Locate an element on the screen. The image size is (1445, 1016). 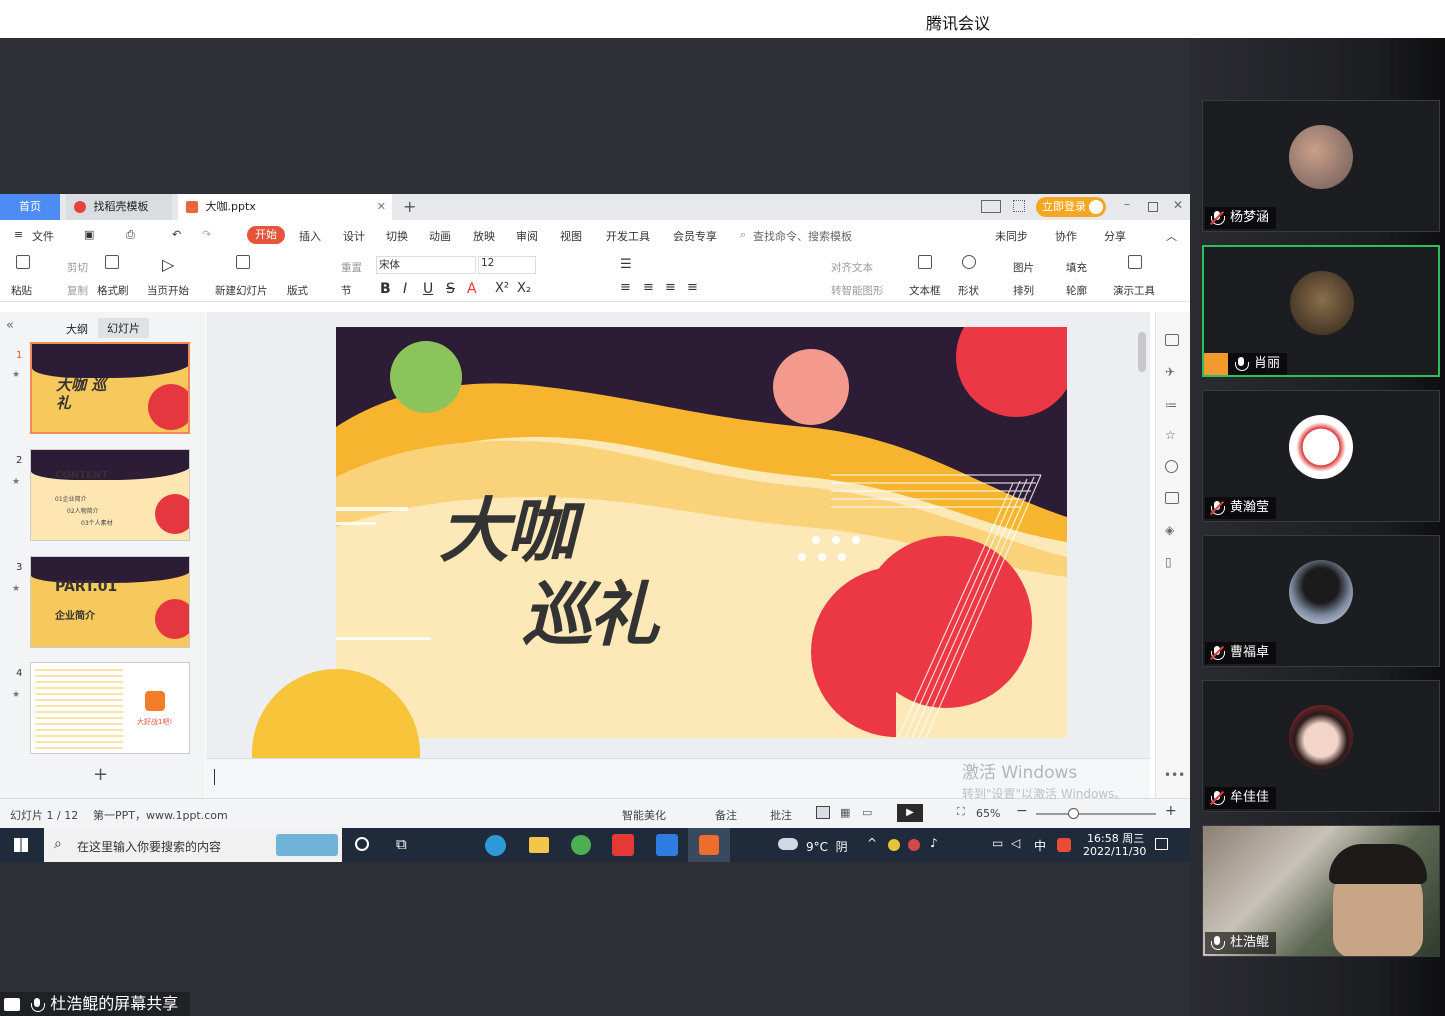
play-icon: ▷ is located at coordinates (168, 264).